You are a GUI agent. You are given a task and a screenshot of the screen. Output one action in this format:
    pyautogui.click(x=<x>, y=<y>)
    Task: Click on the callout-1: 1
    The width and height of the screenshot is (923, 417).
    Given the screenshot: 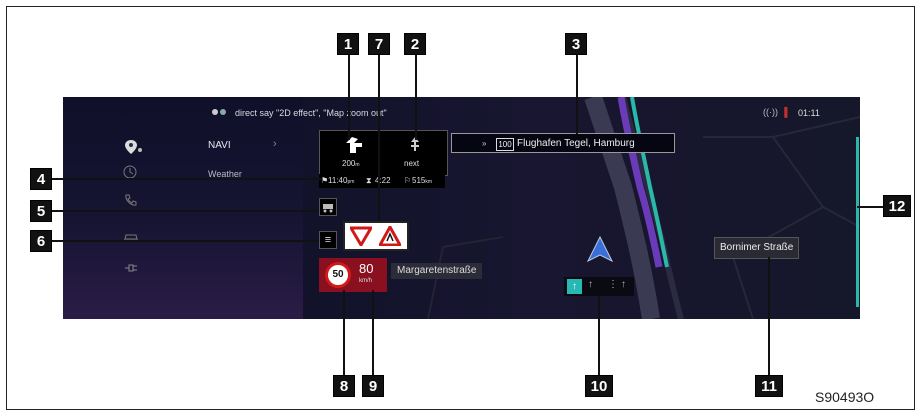 What is the action you would take?
    pyautogui.click(x=348, y=44)
    